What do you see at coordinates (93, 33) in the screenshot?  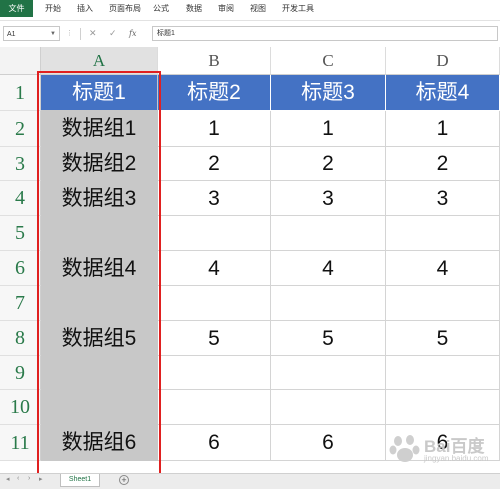 I see `cancel-icon: ✕` at bounding box center [93, 33].